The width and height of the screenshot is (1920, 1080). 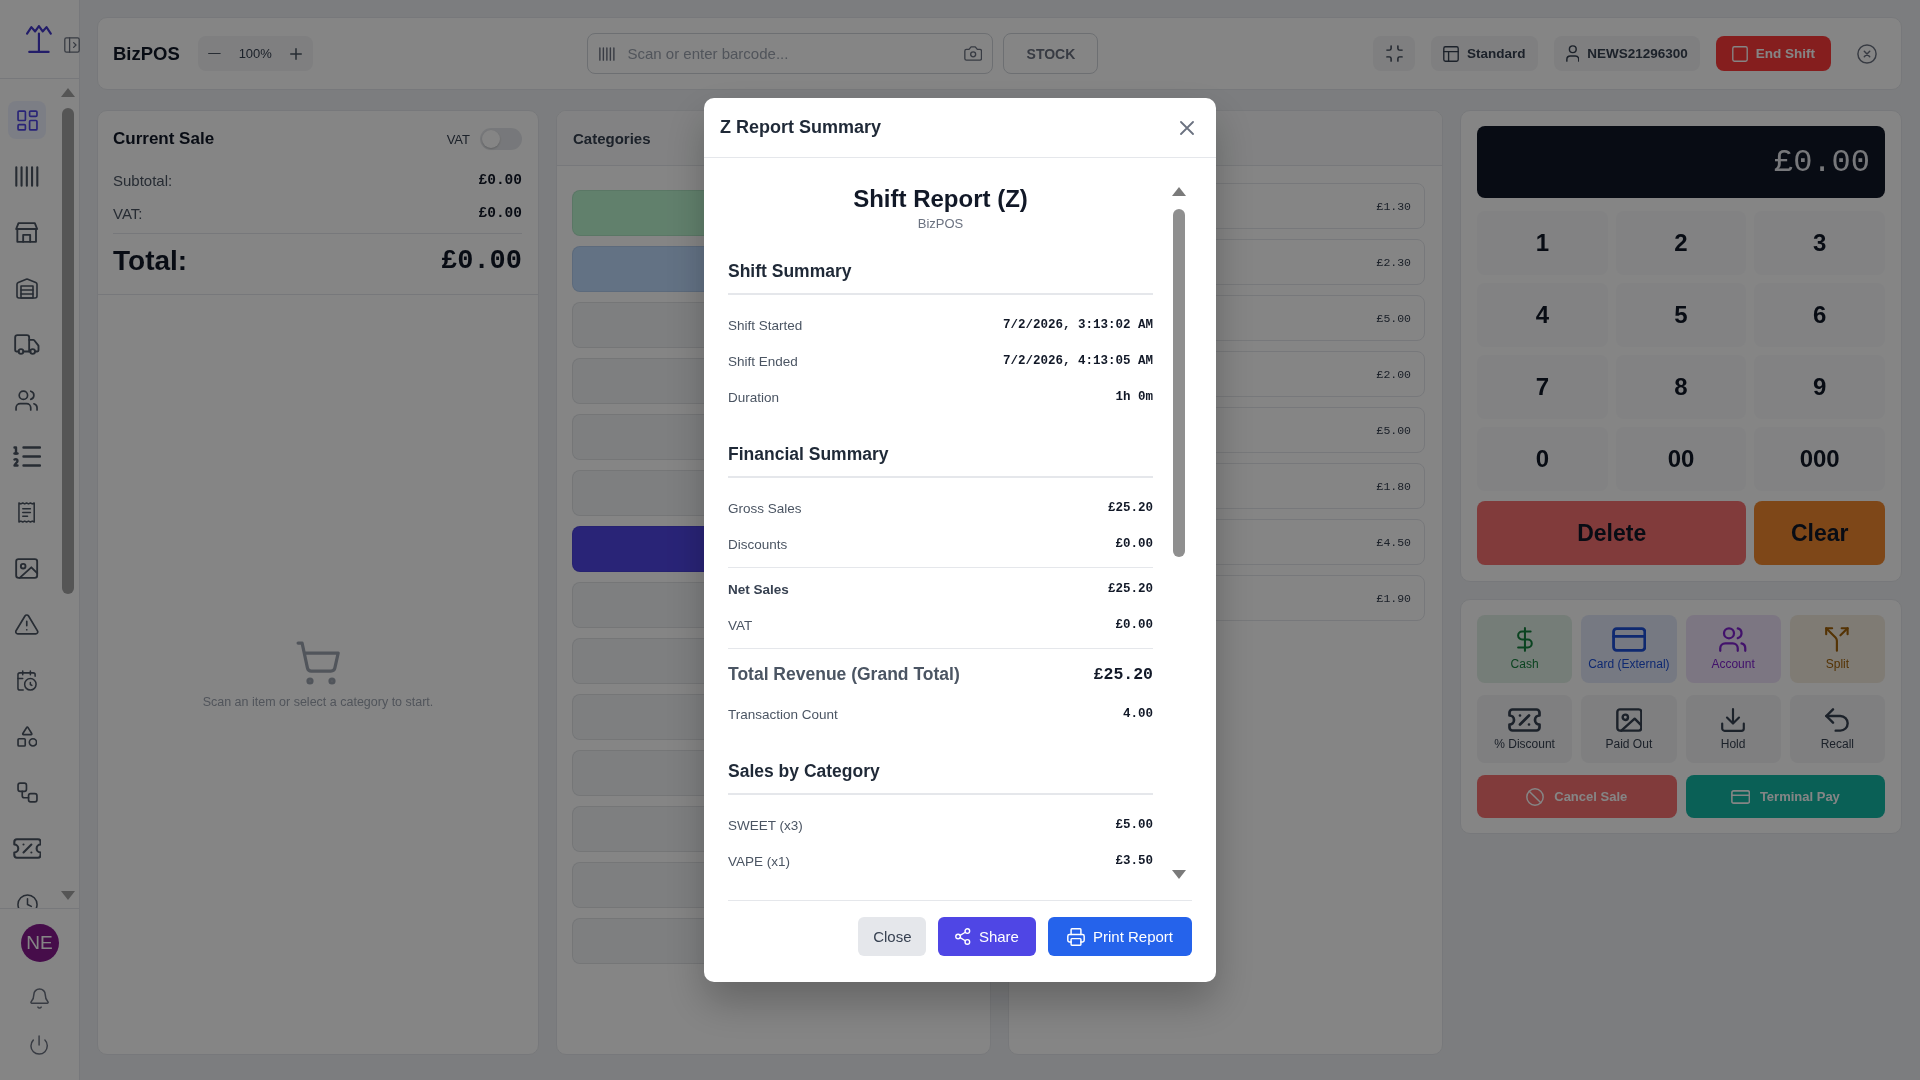 I want to click on panel-toggle-icon, so click(x=71, y=45).